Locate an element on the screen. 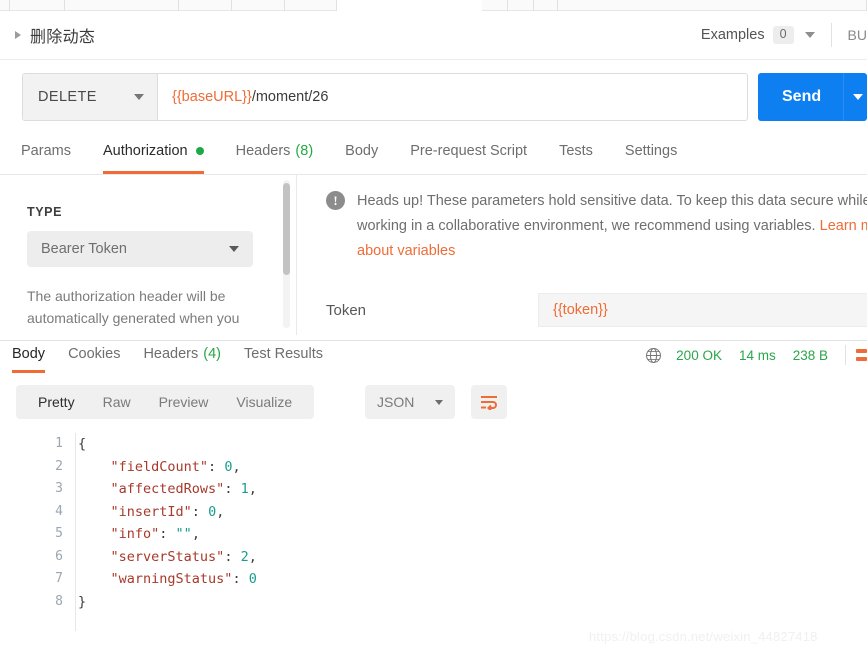  request-tab-settings: Settings is located at coordinates (651, 155).